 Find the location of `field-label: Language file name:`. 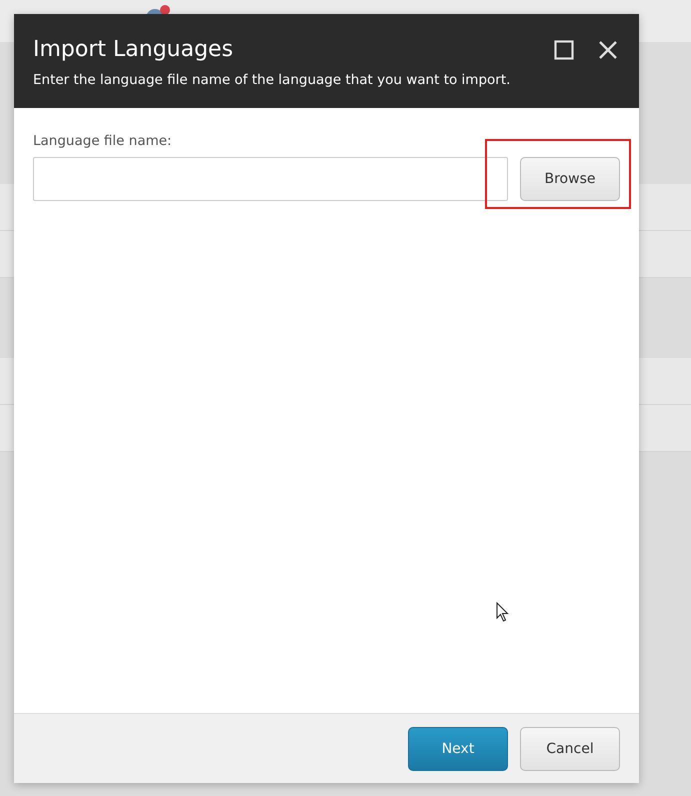

field-label: Language file name: is located at coordinates (102, 141).